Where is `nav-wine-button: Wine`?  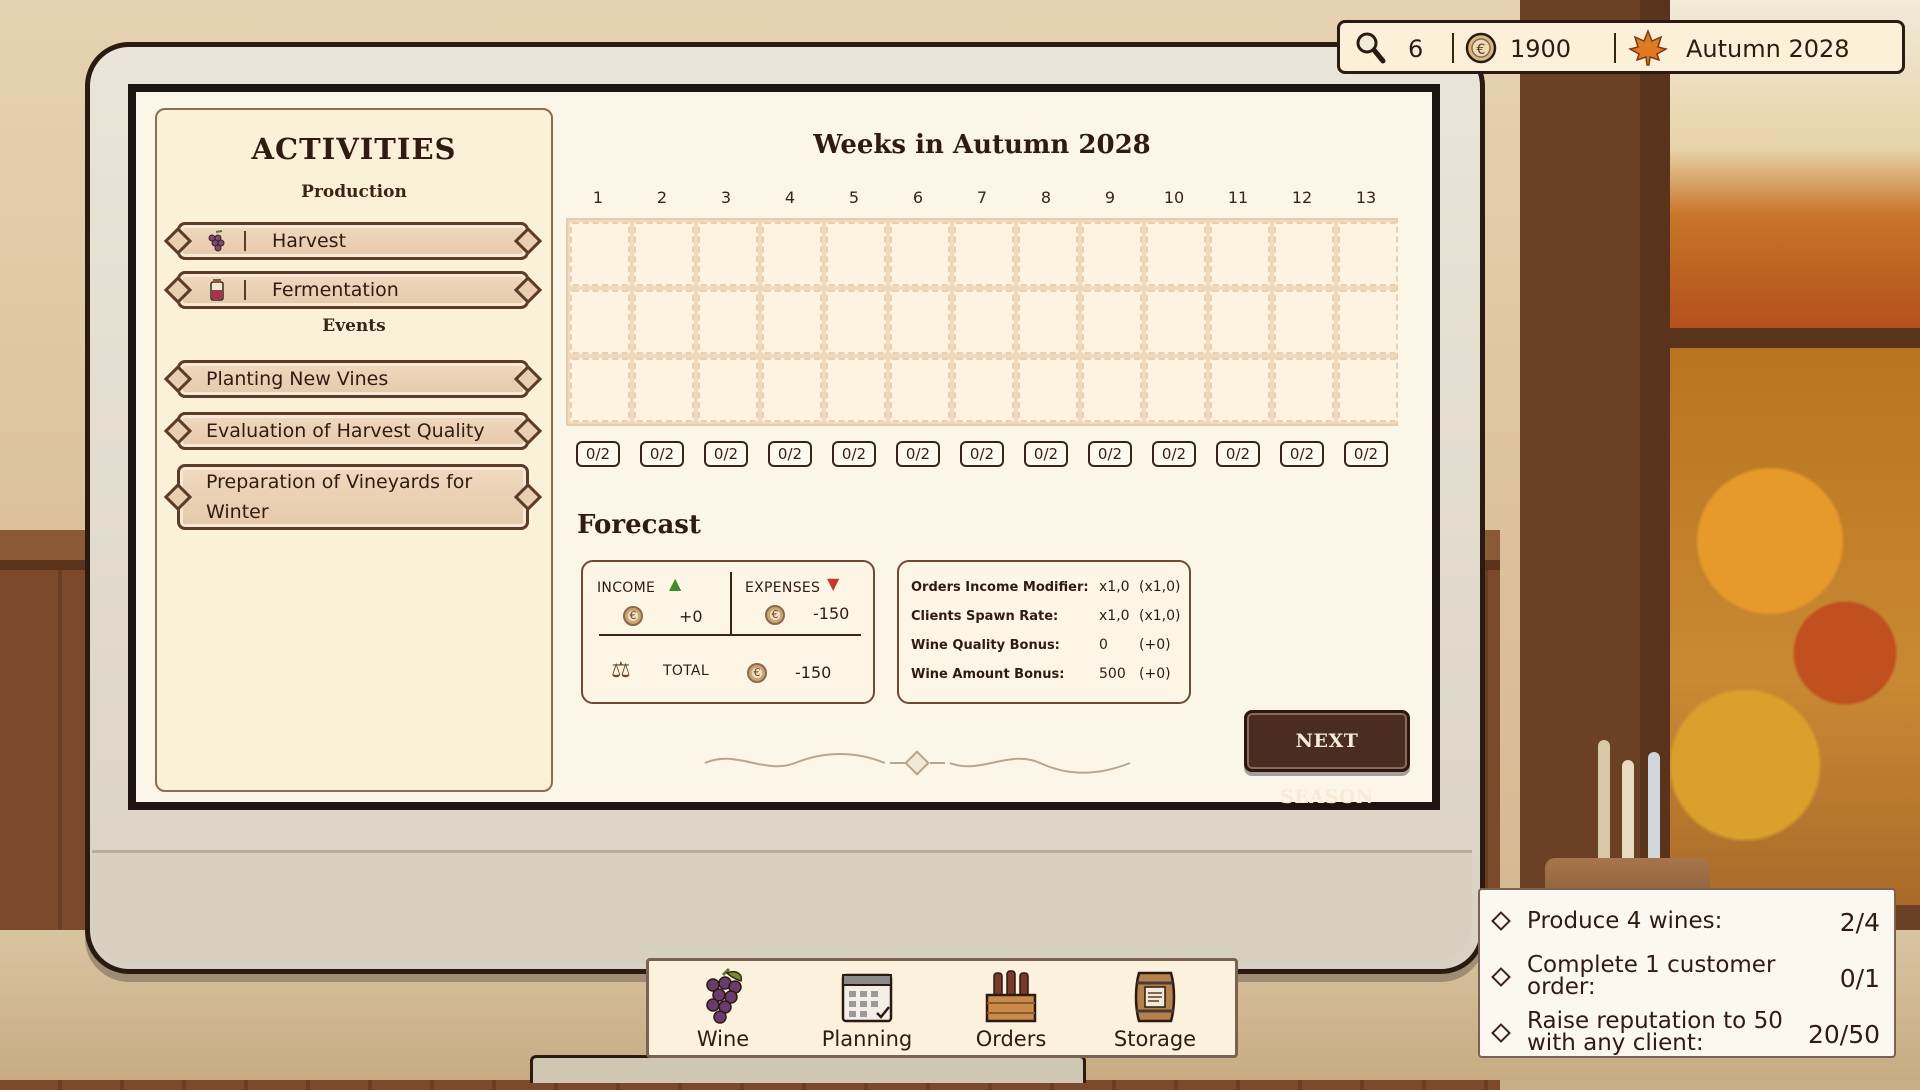
nav-wine-button: Wine is located at coordinates (723, 1009).